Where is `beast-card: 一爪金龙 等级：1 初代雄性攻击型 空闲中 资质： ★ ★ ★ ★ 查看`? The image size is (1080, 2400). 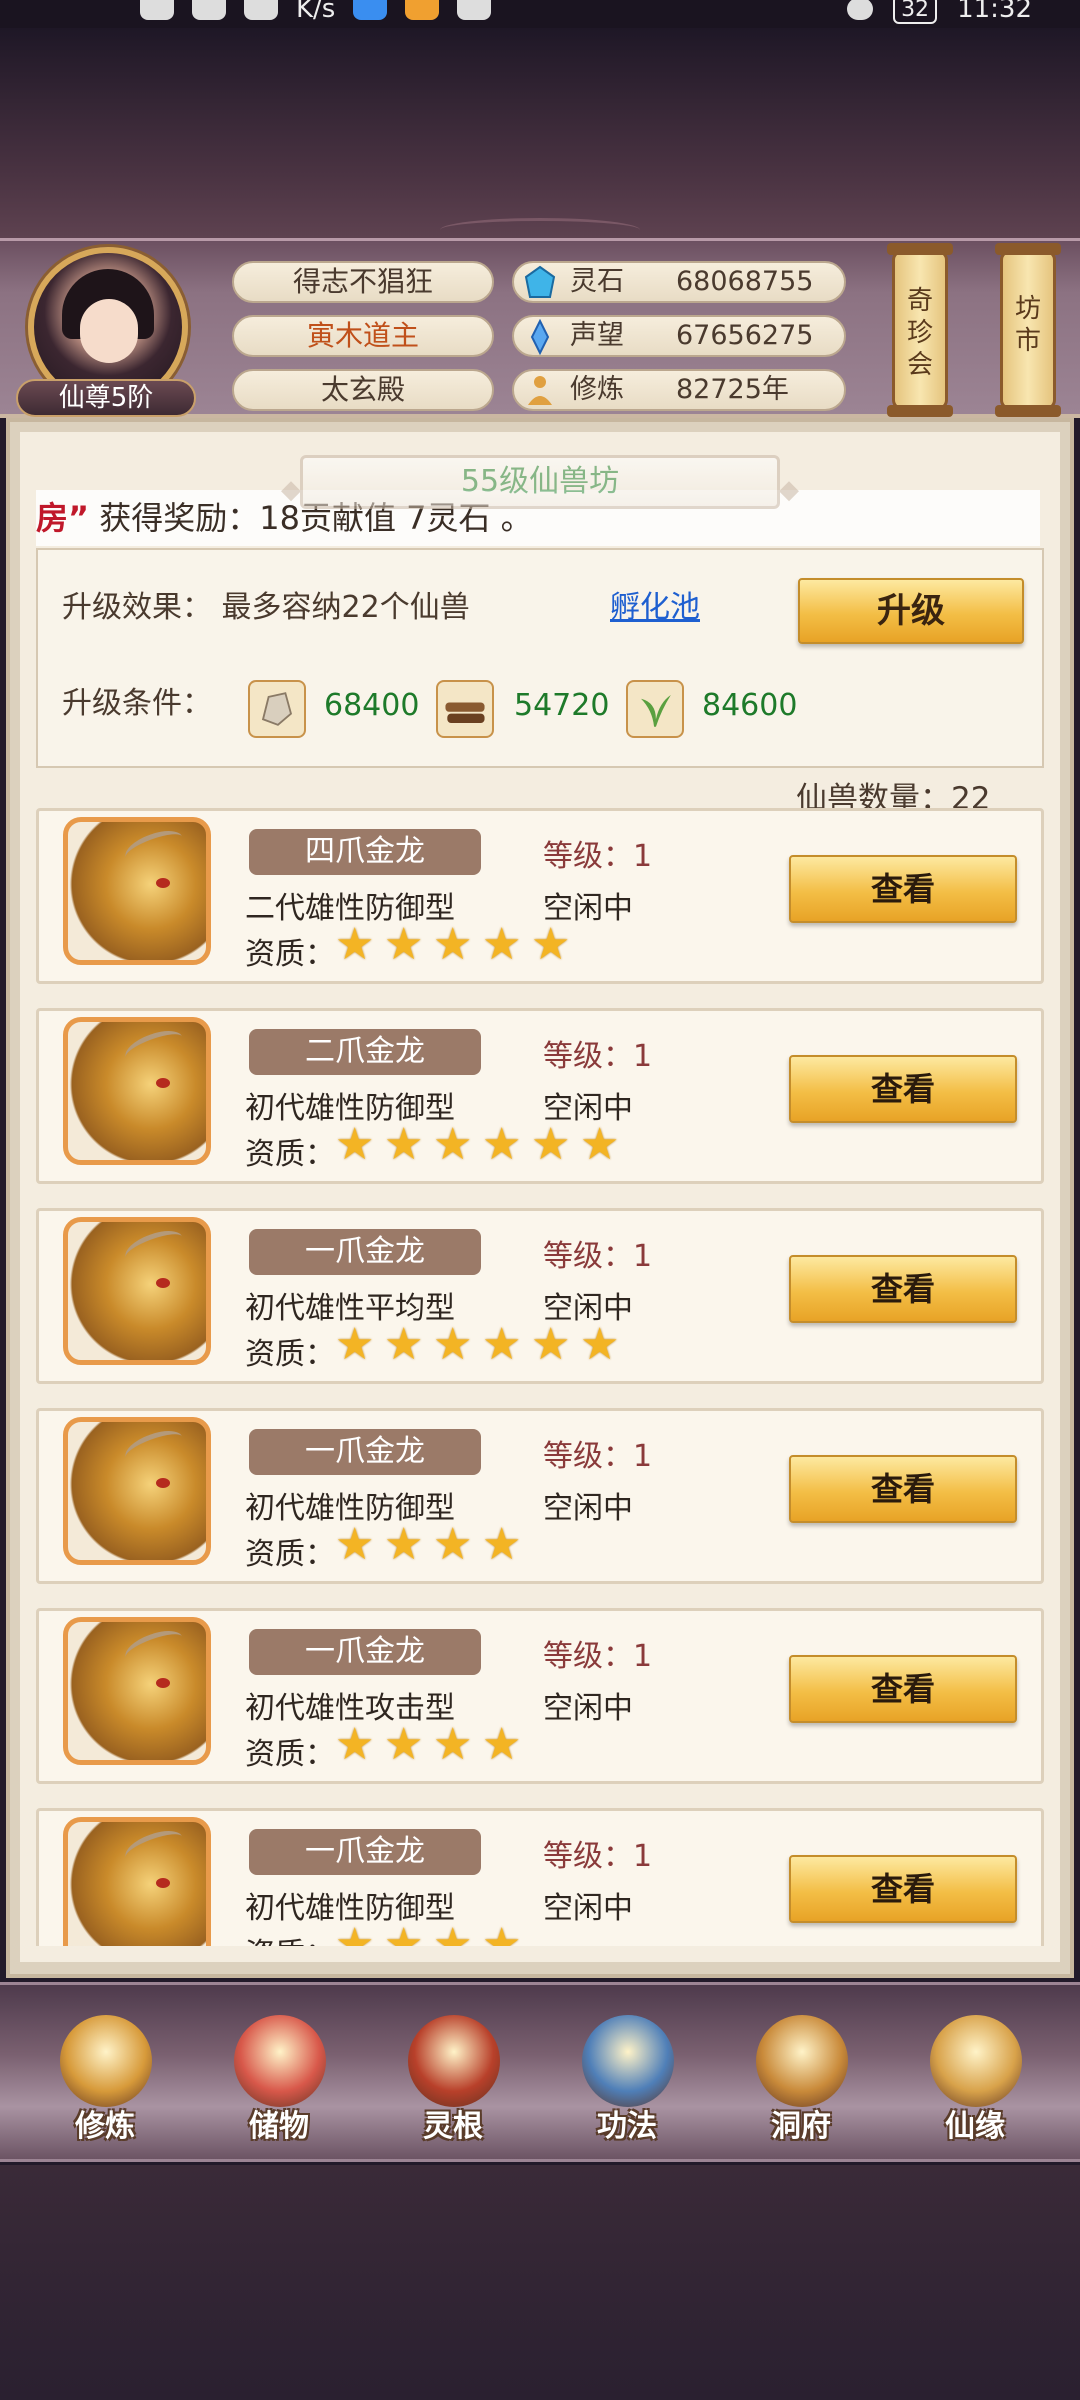
beast-card: 一爪金龙 等级：1 初代雄性攻击型 空闲中 资质： ★ ★ ★ ★ 查看 is located at coordinates (540, 1696).